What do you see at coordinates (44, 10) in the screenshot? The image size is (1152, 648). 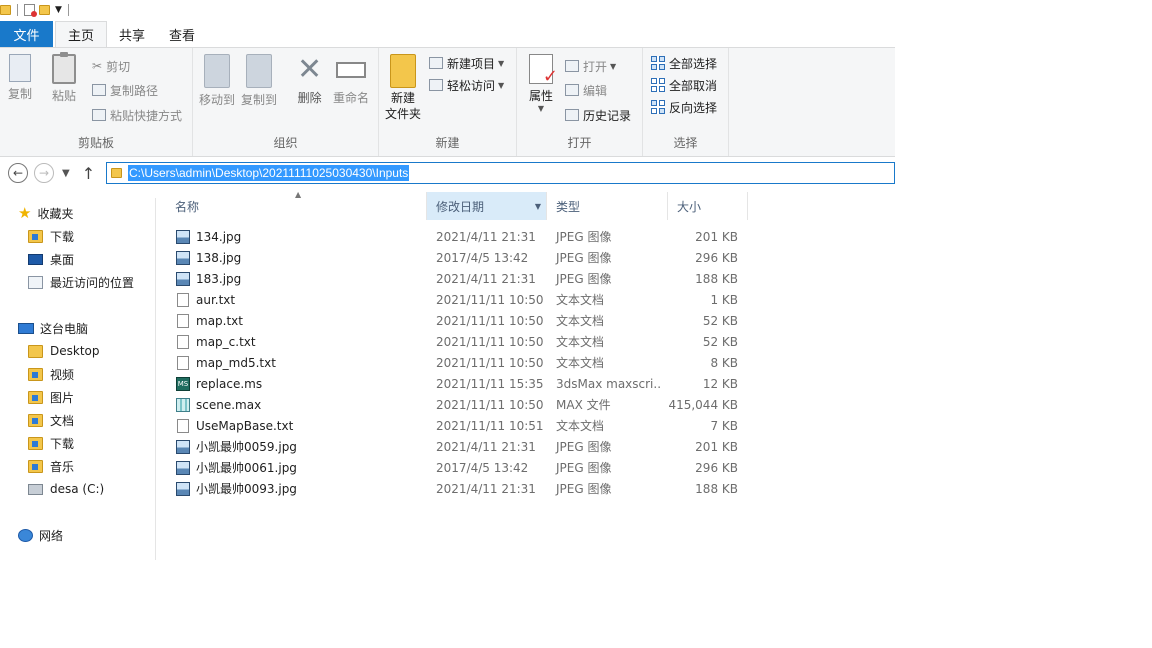 I see `new-folder-icon` at bounding box center [44, 10].